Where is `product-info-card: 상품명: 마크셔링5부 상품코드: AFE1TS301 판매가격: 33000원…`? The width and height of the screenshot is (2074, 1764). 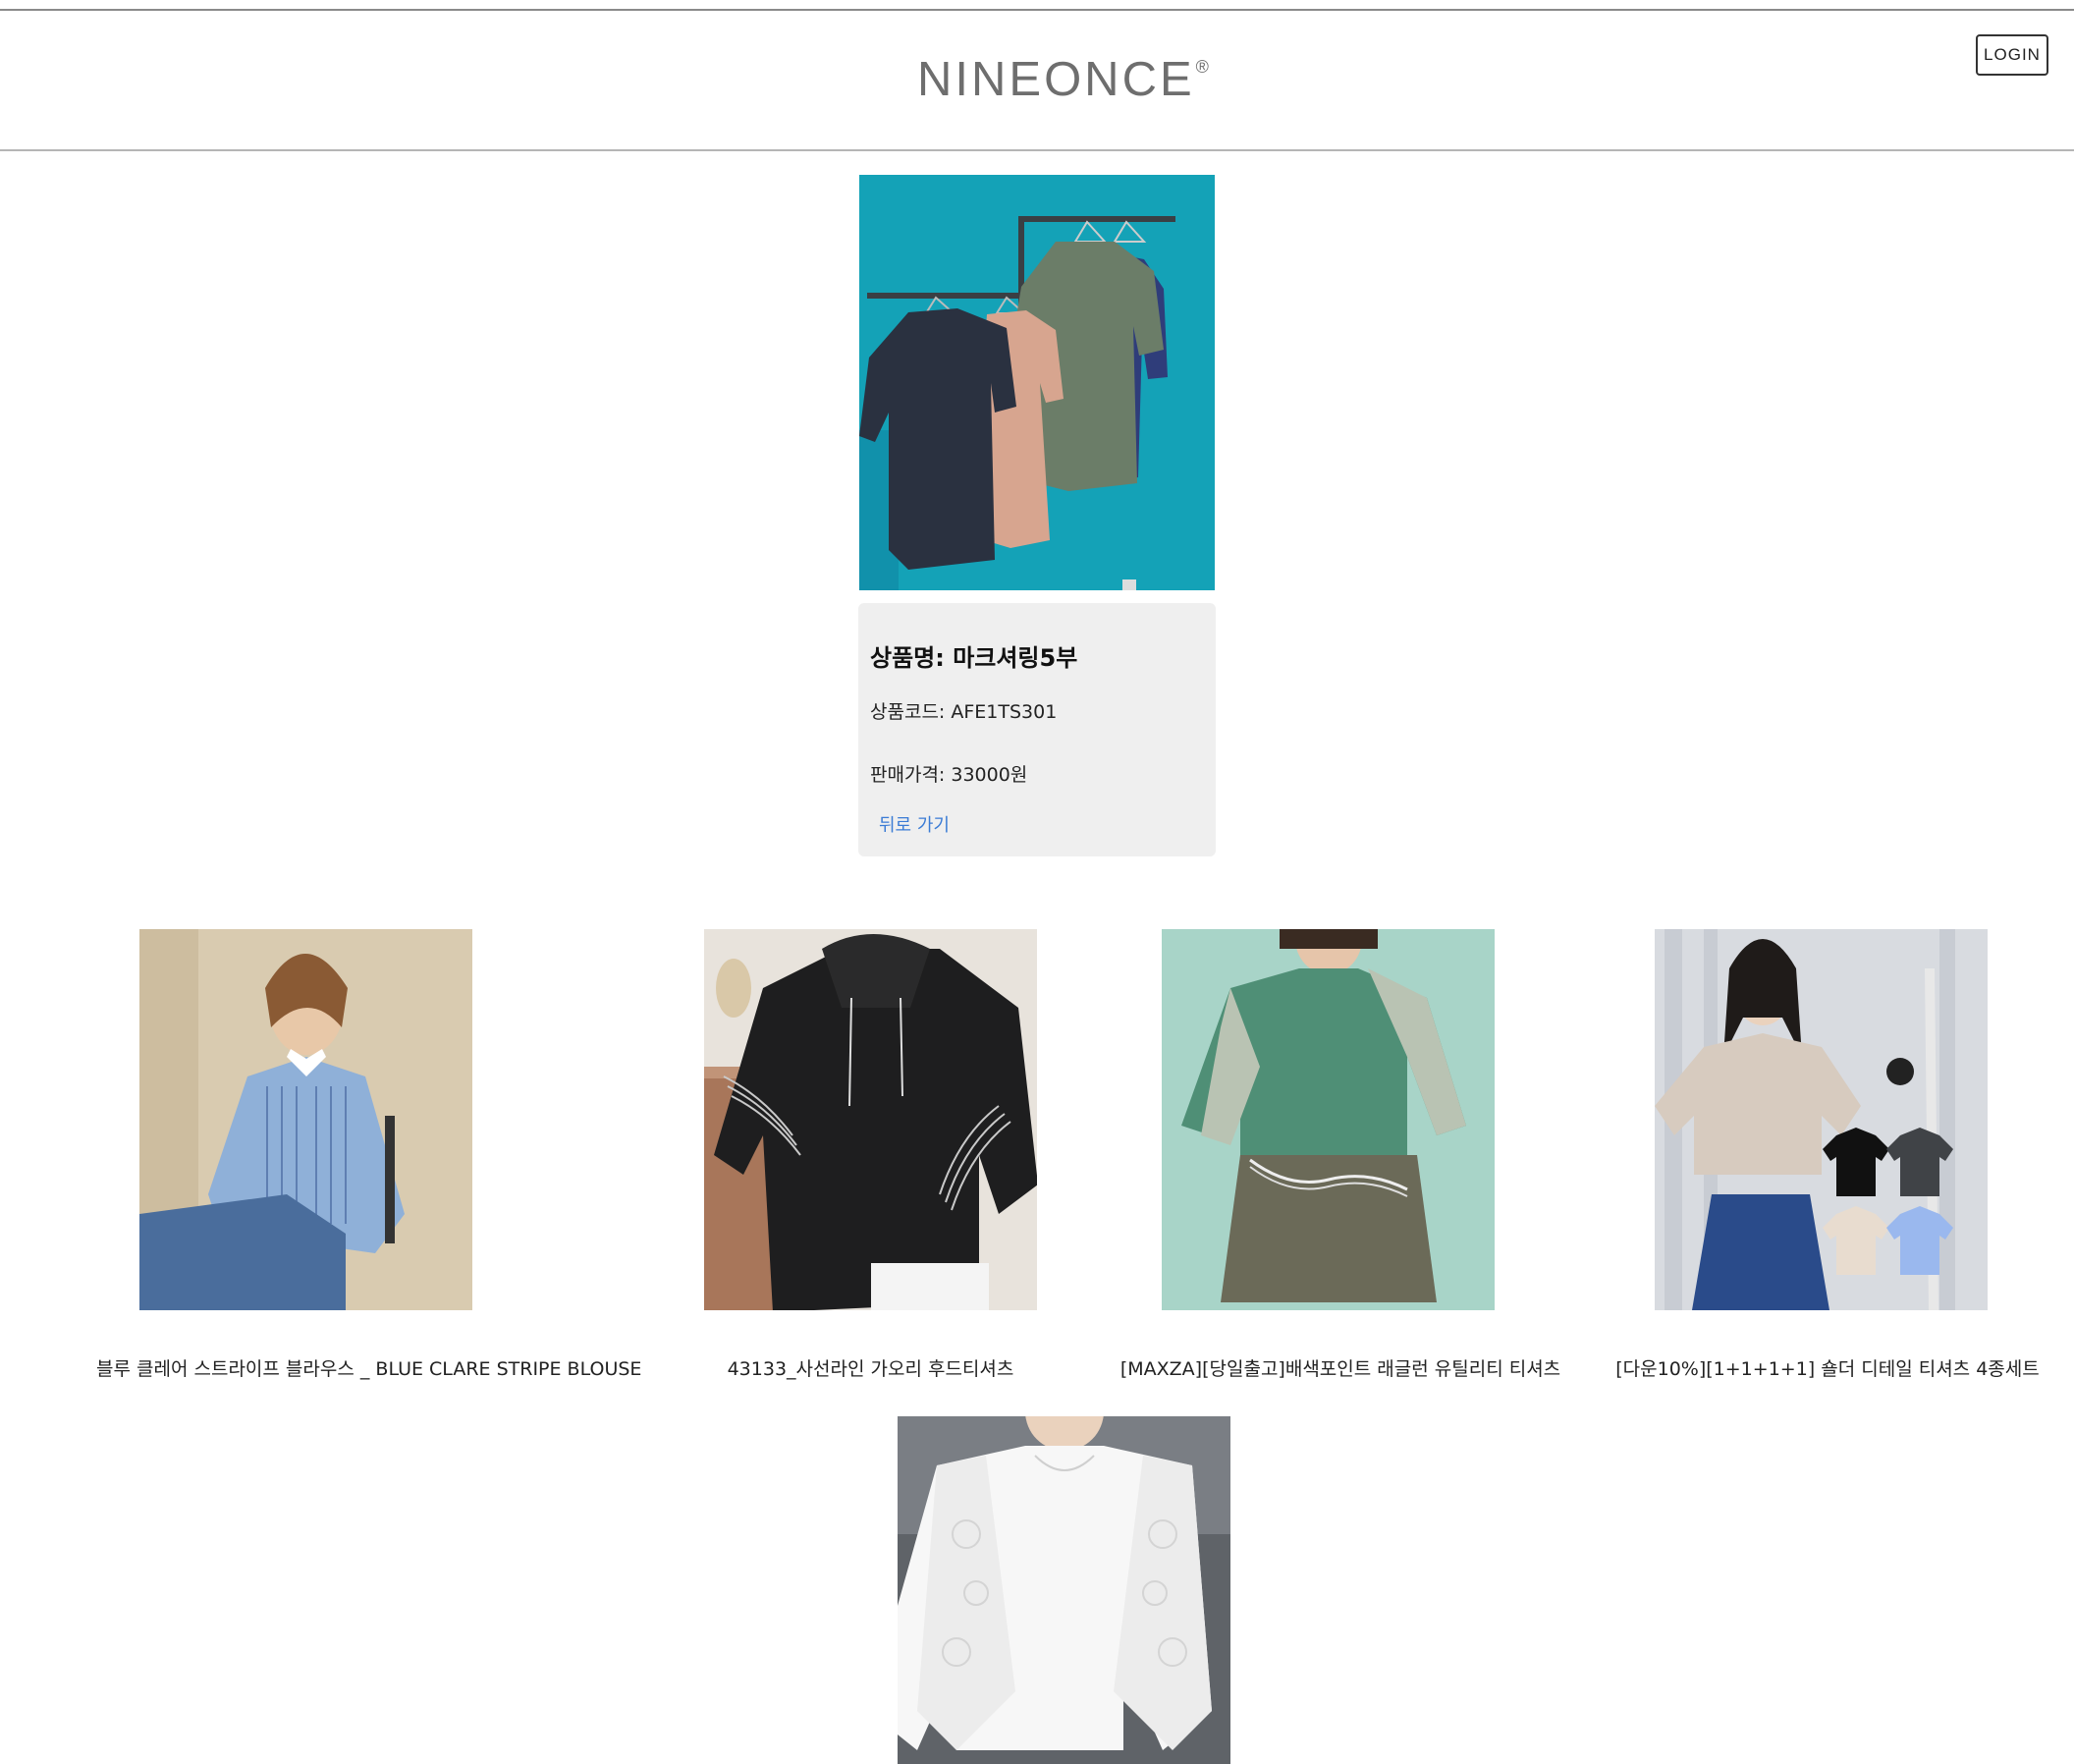 product-info-card: 상품명: 마크셔링5부 상품코드: AFE1TS301 판매가격: 33000원… is located at coordinates (1037, 729).